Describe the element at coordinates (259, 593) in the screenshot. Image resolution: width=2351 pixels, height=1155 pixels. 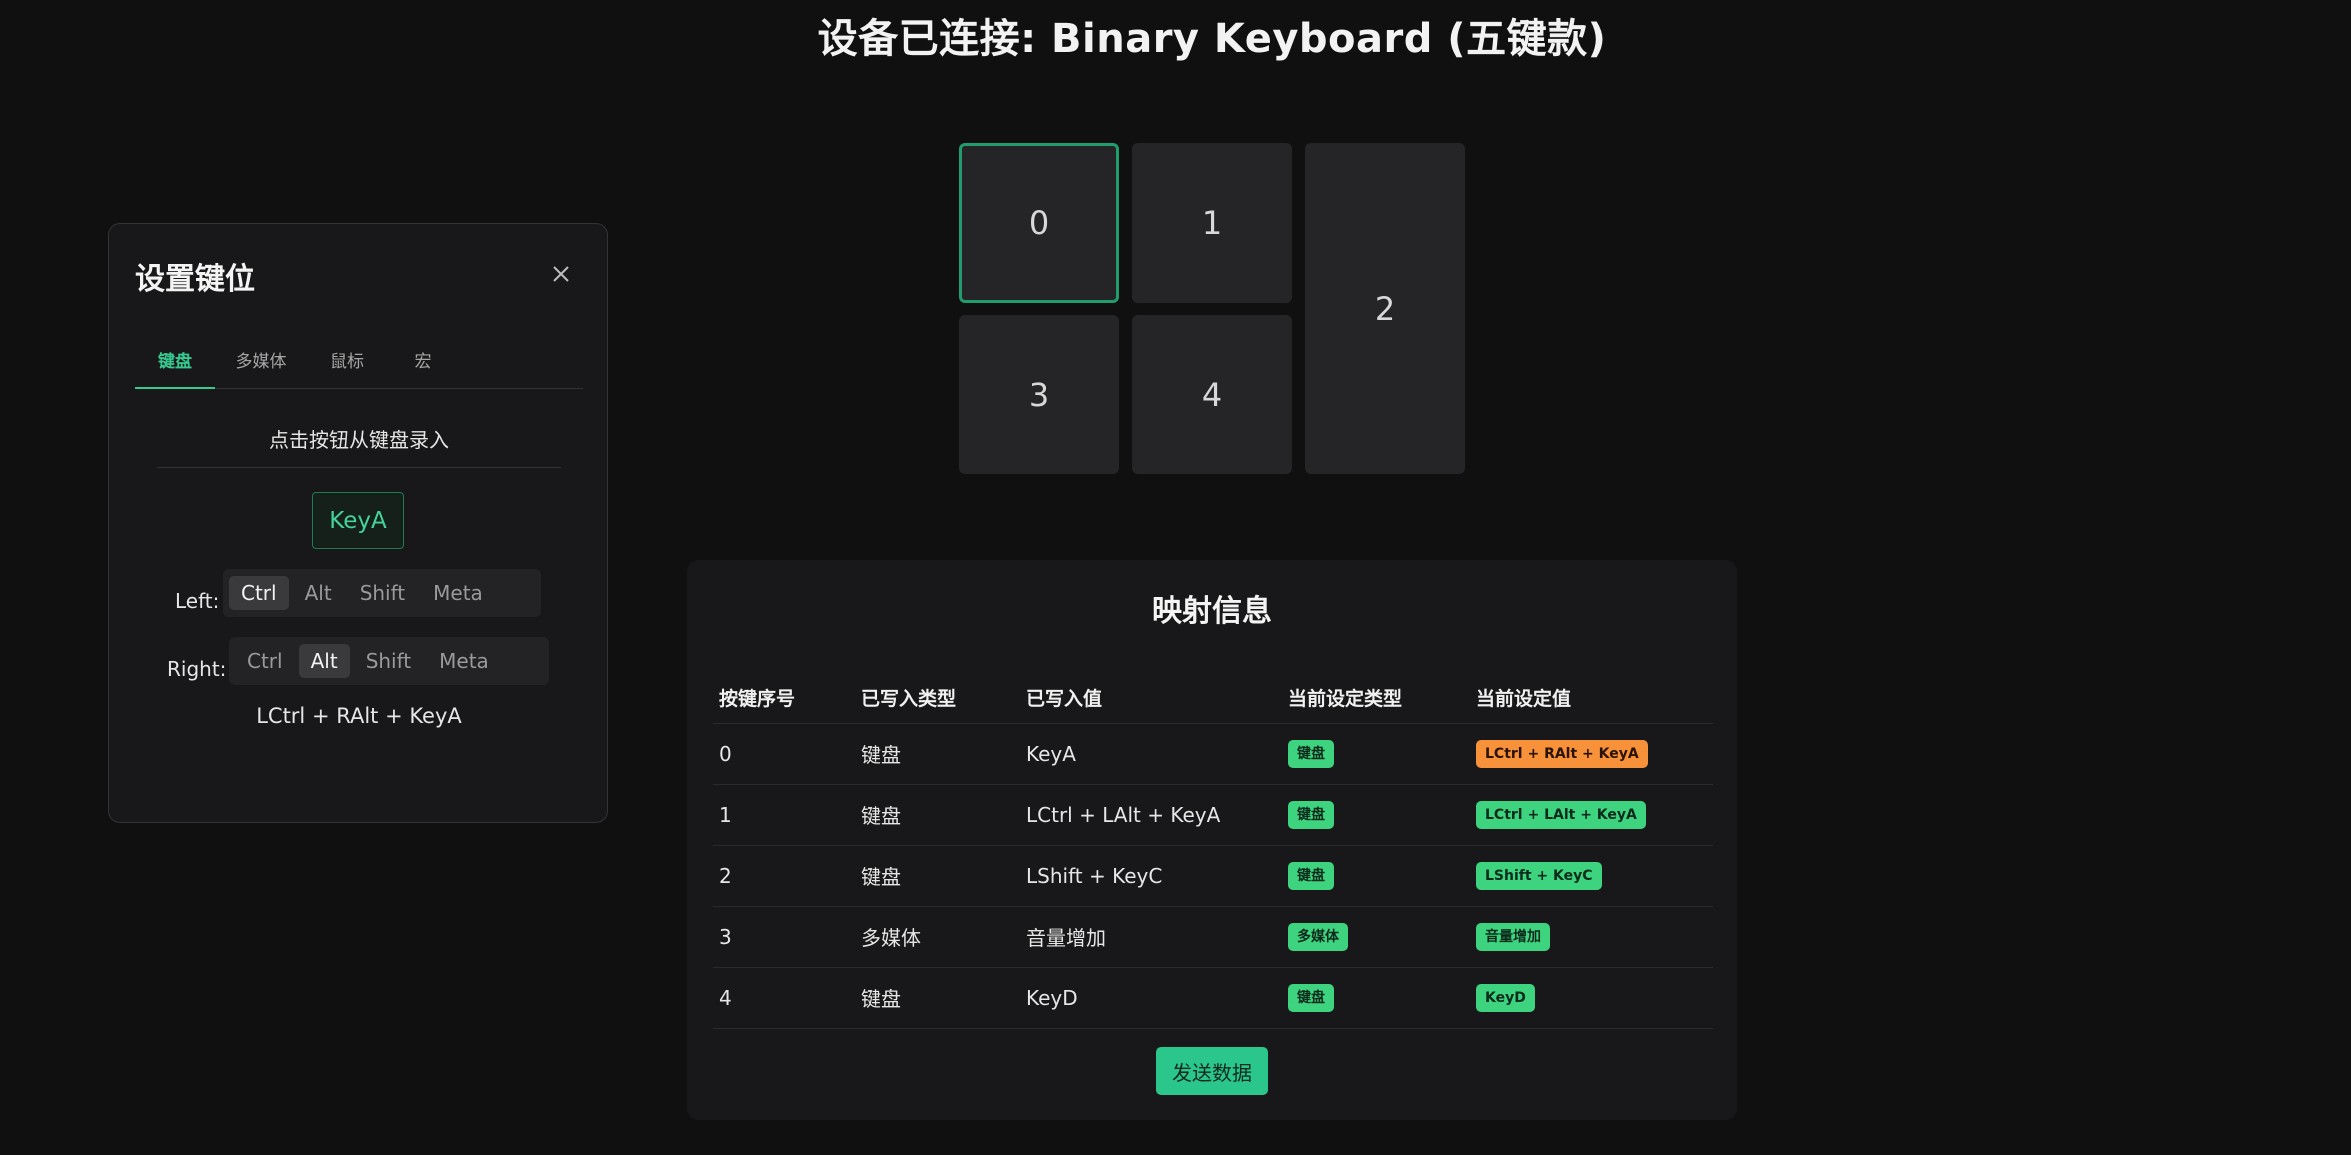
I see `left-ctrl-toggle: Ctrl` at that location.